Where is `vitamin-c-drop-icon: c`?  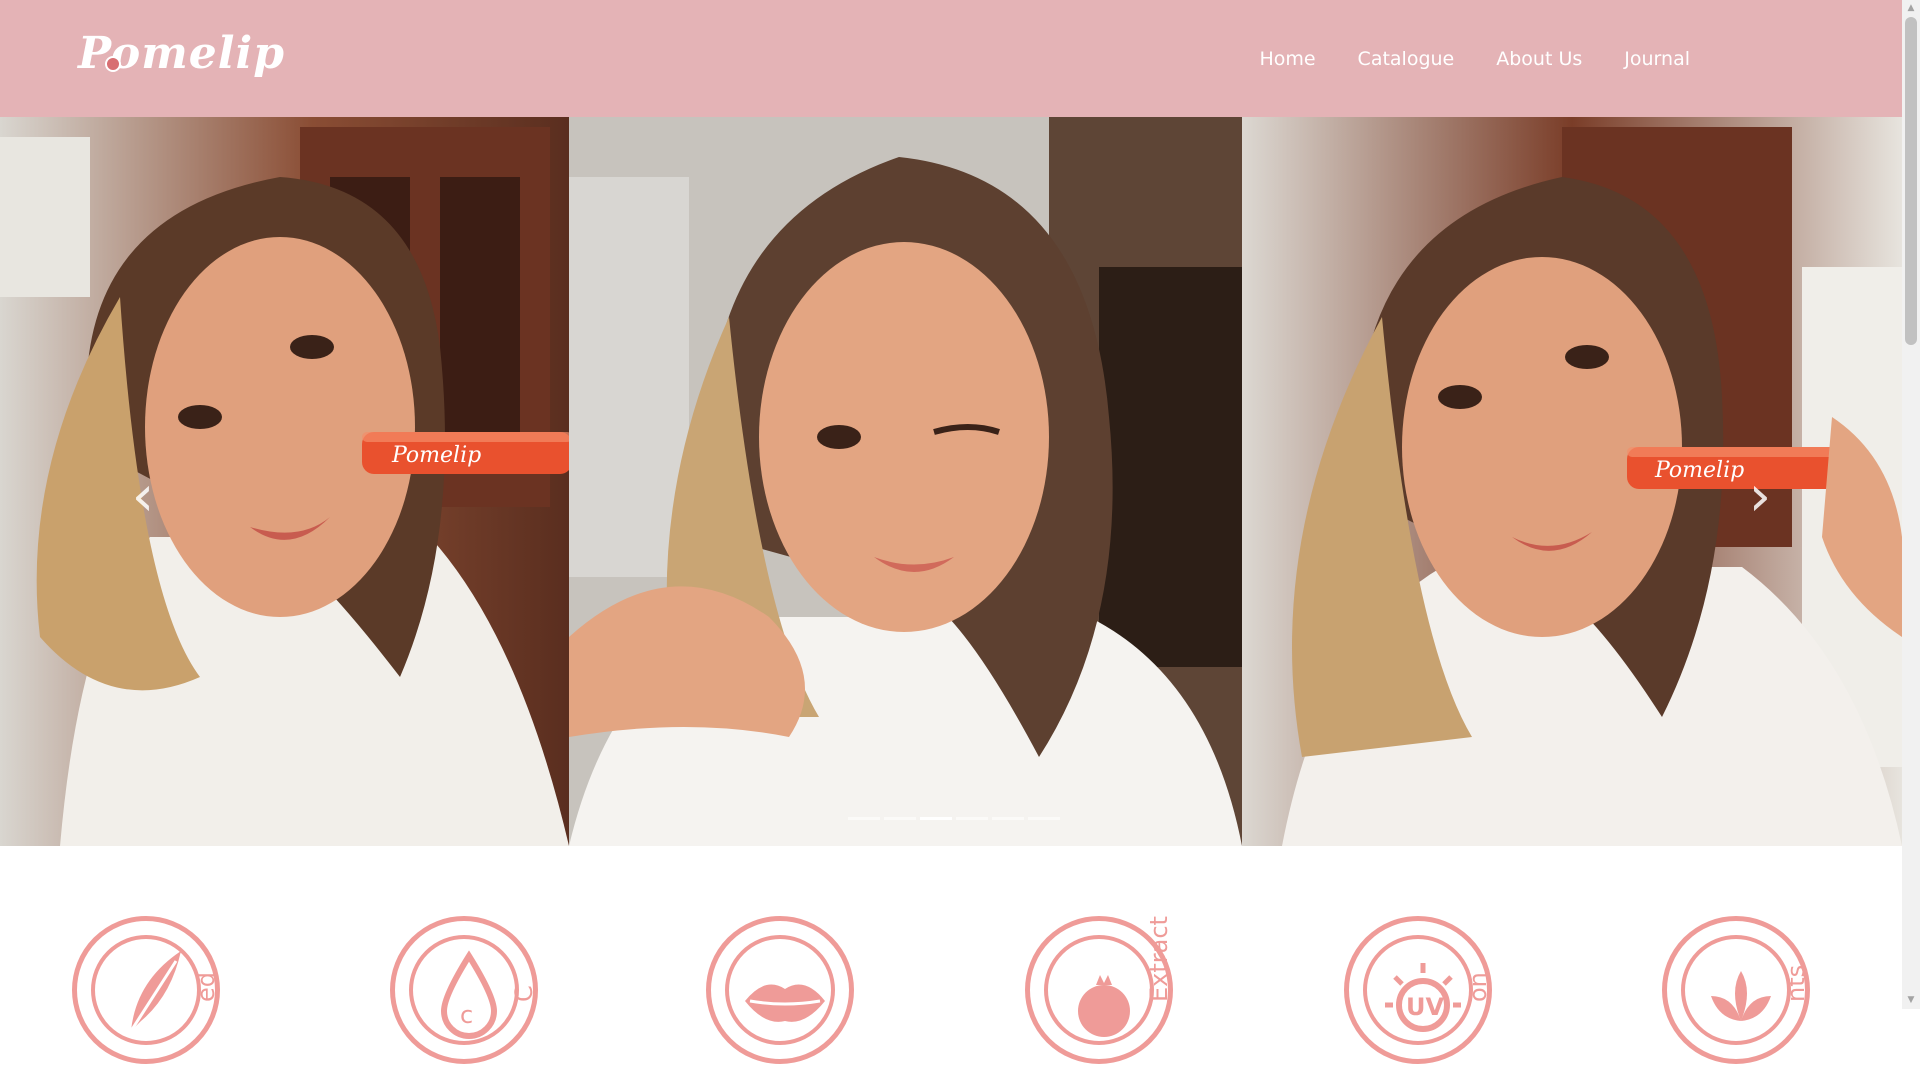
vitamin-c-drop-icon: c is located at coordinates (469, 994).